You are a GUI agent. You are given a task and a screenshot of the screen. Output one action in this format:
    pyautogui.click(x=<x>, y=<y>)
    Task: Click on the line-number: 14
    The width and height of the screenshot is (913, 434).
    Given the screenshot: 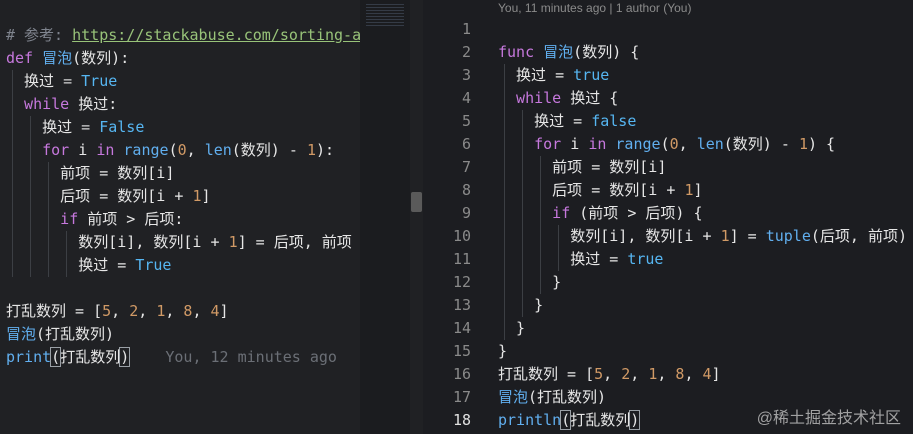 What is the action you would take?
    pyautogui.click(x=453, y=328)
    